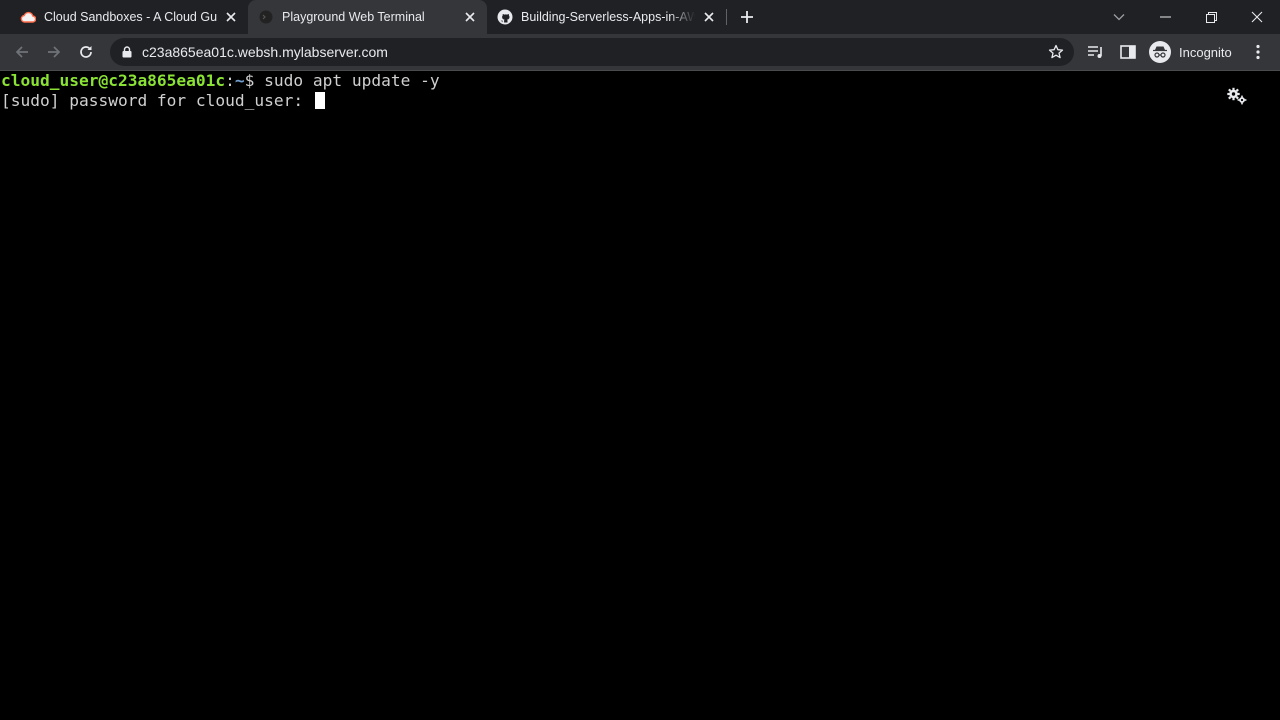  I want to click on bookmark-star-icon, so click(1056, 52).